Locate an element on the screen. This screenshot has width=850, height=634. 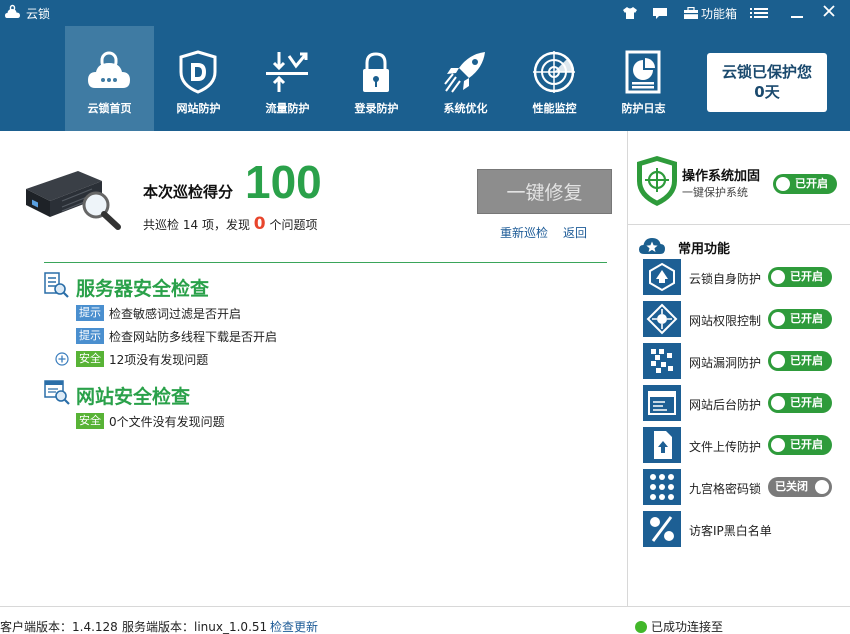
website-check-icon is located at coordinates (57, 392).